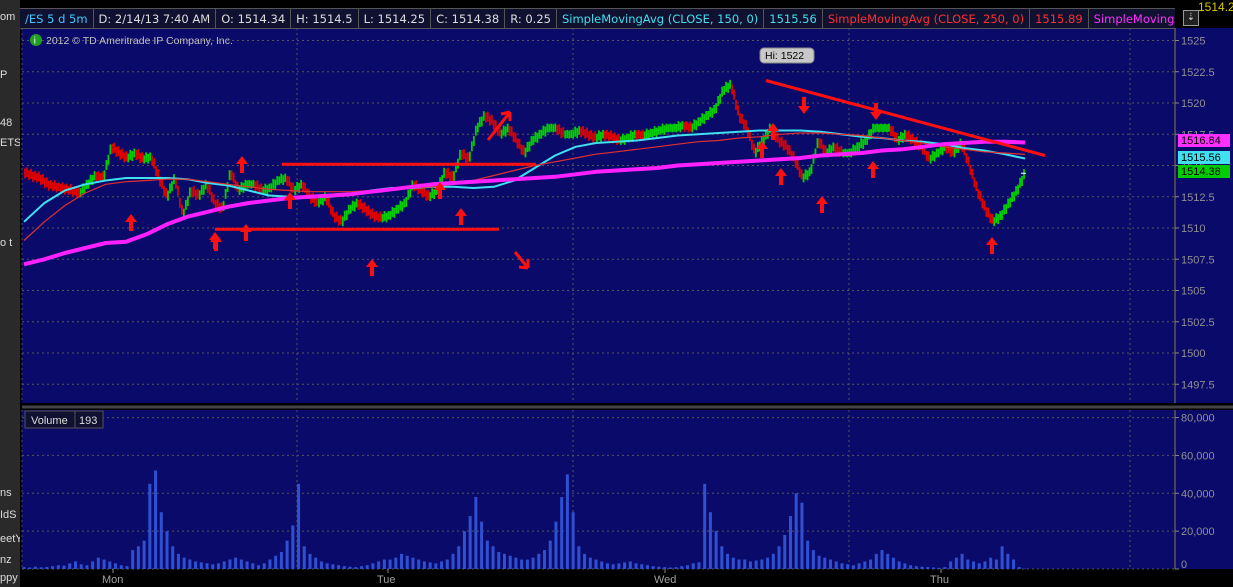  What do you see at coordinates (1198, 456) in the screenshot?
I see `volume-tick-label: 60,000` at bounding box center [1198, 456].